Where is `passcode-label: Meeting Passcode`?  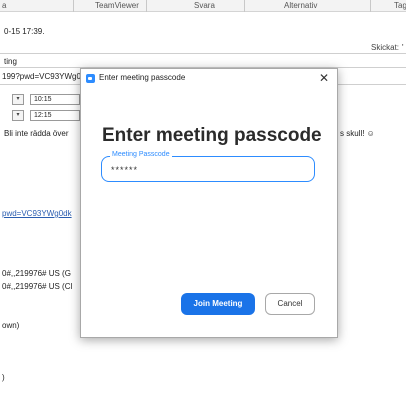
passcode-label: Meeting Passcode is located at coordinates (141, 154).